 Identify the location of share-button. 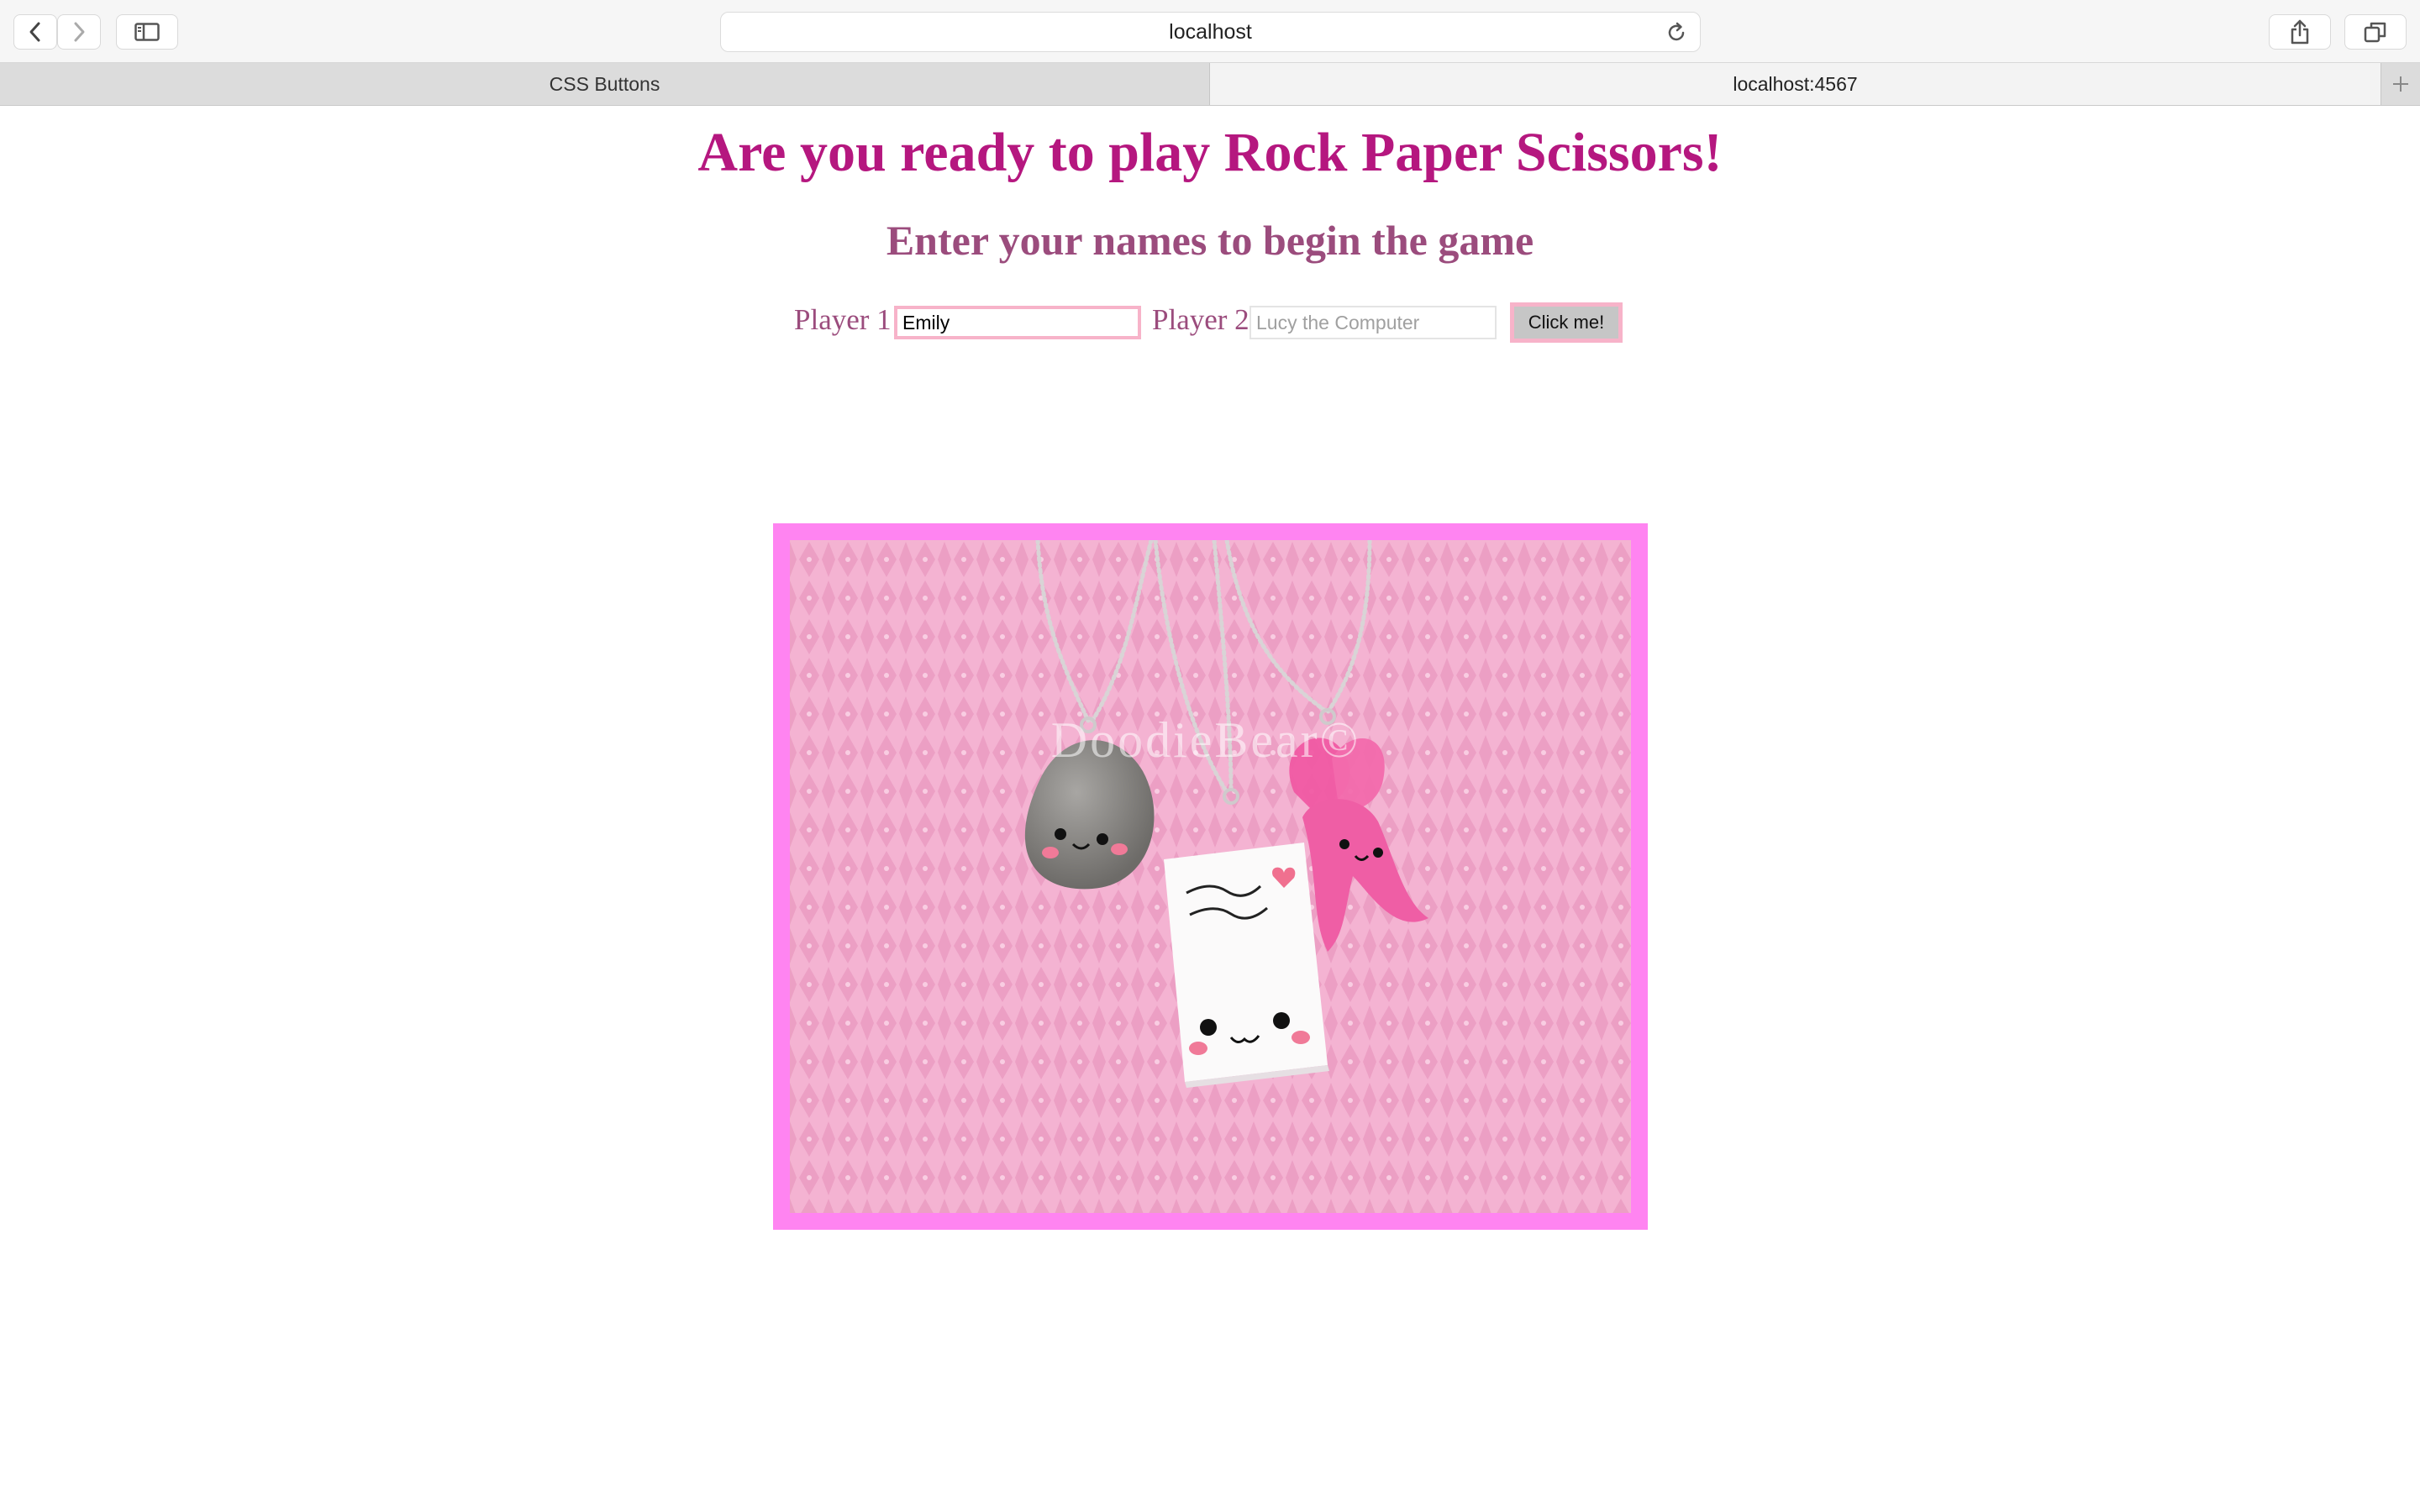
(2300, 32).